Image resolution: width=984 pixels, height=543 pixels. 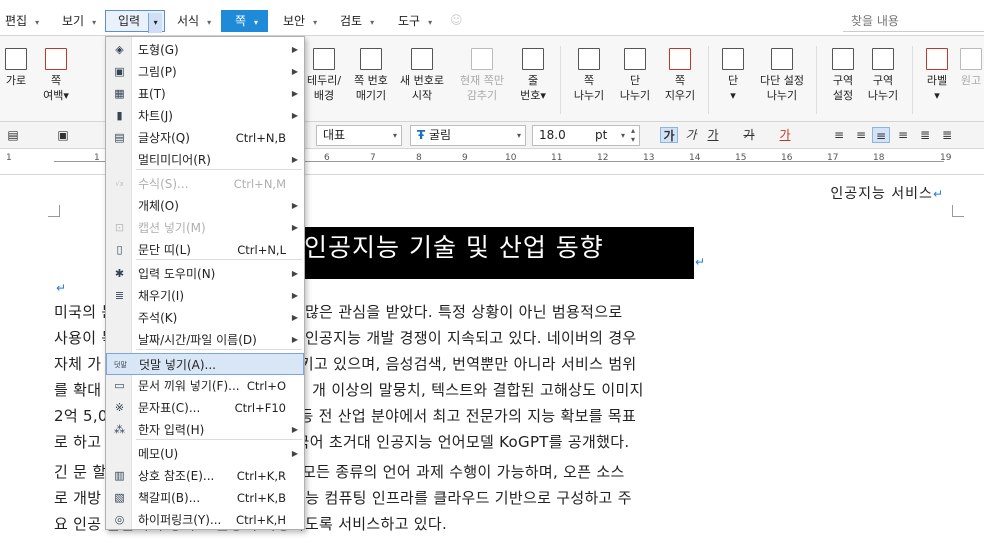 I want to click on menu-item: ※ 문자표(C)... Ctrl+F10, so click(x=205, y=408).